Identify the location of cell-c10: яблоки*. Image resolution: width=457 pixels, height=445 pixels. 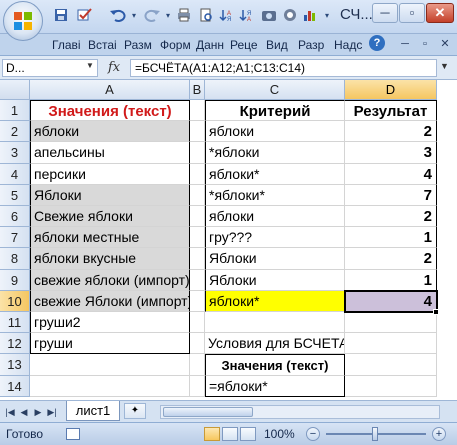
(275, 301).